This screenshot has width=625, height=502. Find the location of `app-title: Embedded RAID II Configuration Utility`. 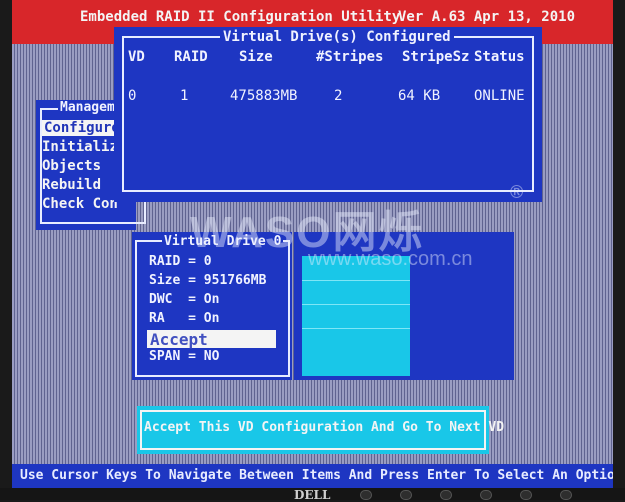

app-title: Embedded RAID II Configuration Utility is located at coordinates (240, 17).